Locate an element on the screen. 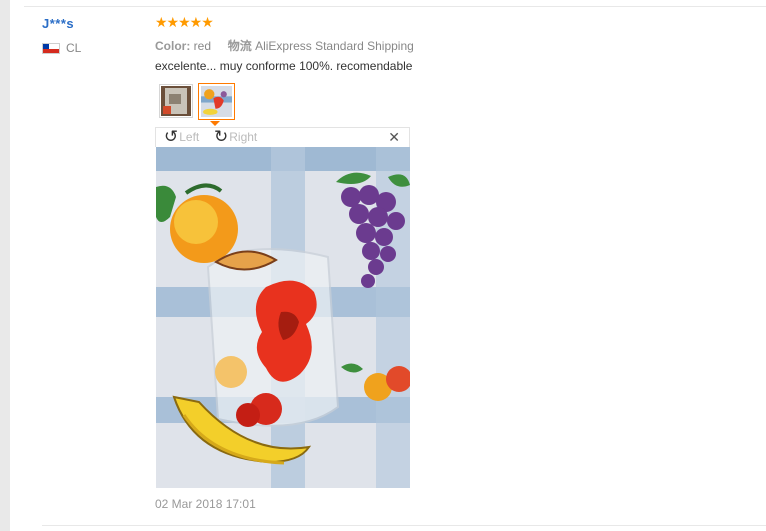 This screenshot has width=766, height=531. close-icon: ✕ is located at coordinates (394, 137).